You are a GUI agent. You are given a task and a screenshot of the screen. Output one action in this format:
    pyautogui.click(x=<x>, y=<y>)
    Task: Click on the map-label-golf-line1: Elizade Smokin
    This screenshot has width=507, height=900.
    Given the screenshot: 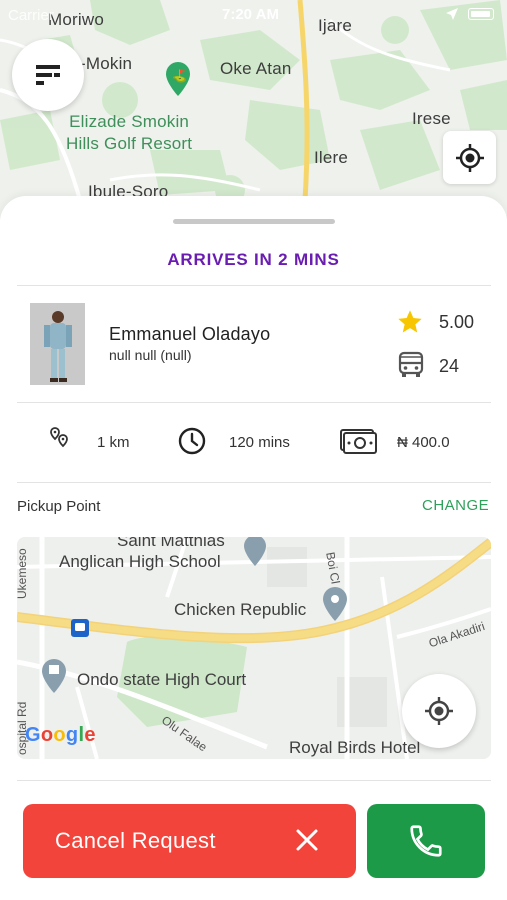 What is the action you would take?
    pyautogui.click(x=129, y=121)
    